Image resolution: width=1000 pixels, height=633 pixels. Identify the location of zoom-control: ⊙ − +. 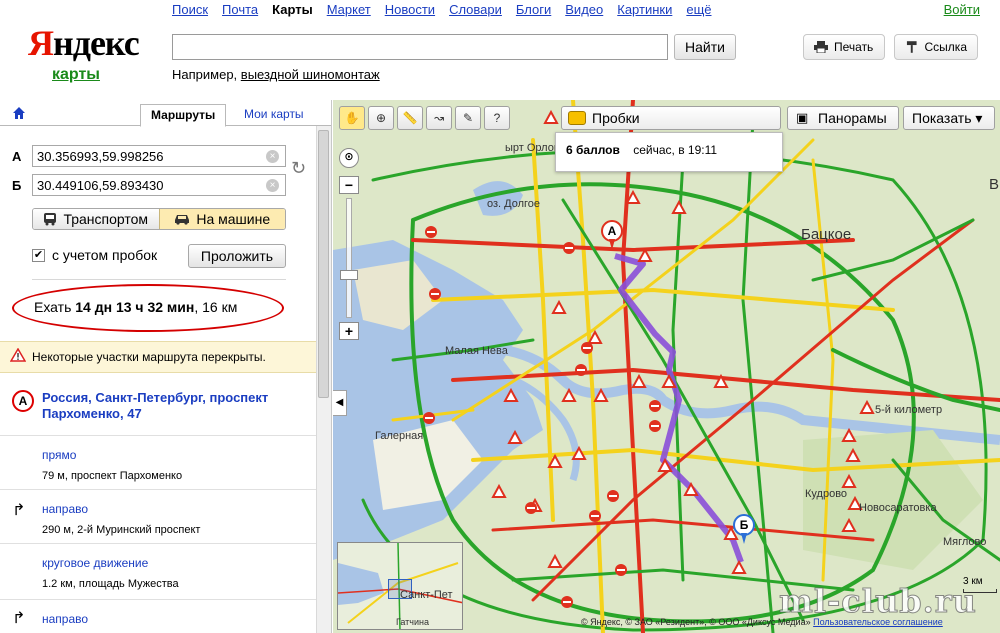
(349, 245).